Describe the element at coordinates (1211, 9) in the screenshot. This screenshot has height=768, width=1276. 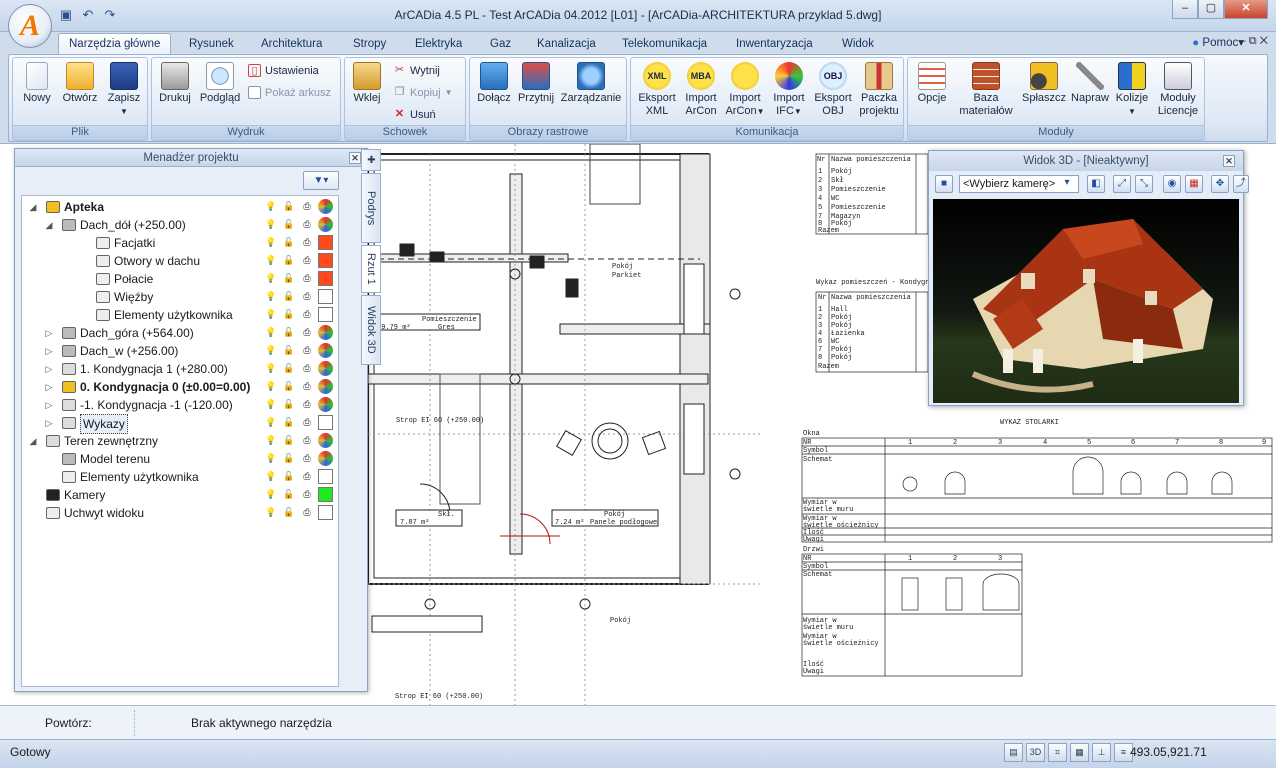
I see `maximize-button: ▢` at that location.